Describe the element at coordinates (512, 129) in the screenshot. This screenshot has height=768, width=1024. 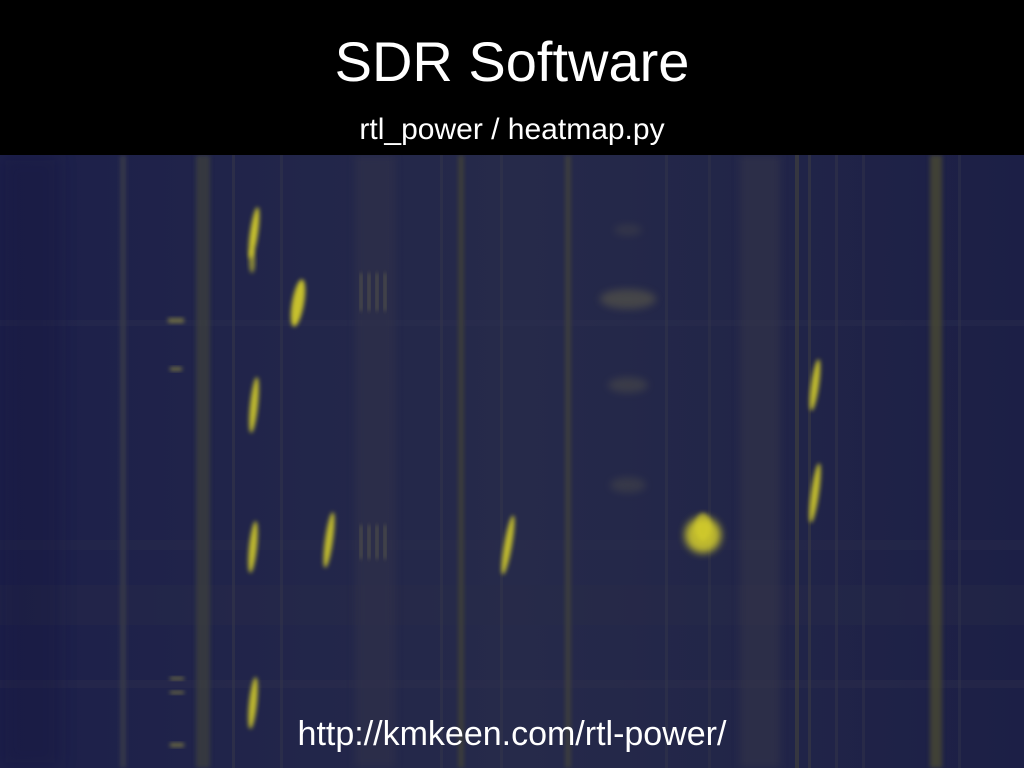
I see `slide-subtitle: rtl_power / heatmap.py` at that location.